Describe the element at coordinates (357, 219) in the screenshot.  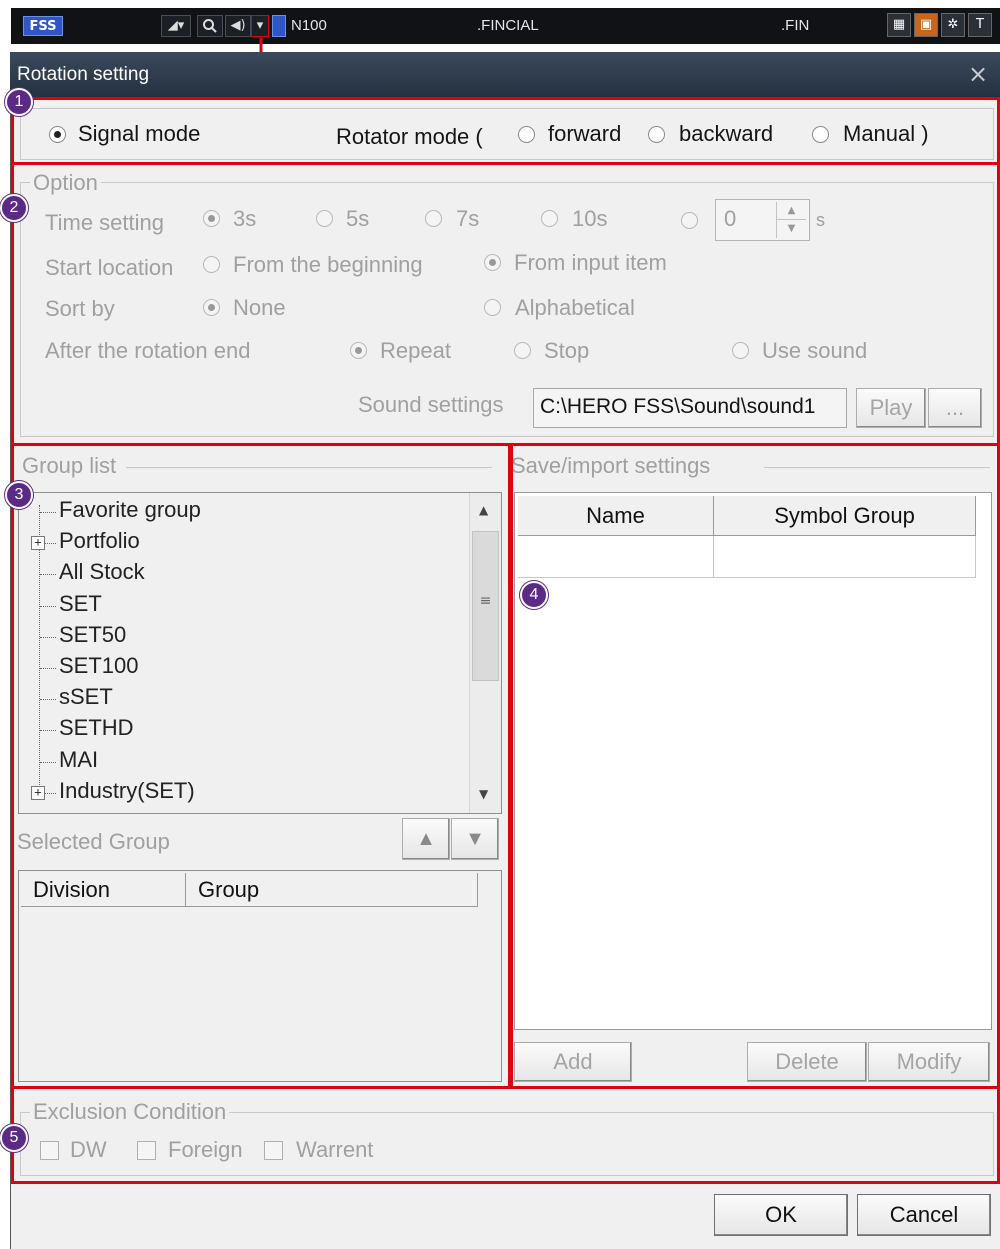
I see `time-5s-label: 5s` at that location.